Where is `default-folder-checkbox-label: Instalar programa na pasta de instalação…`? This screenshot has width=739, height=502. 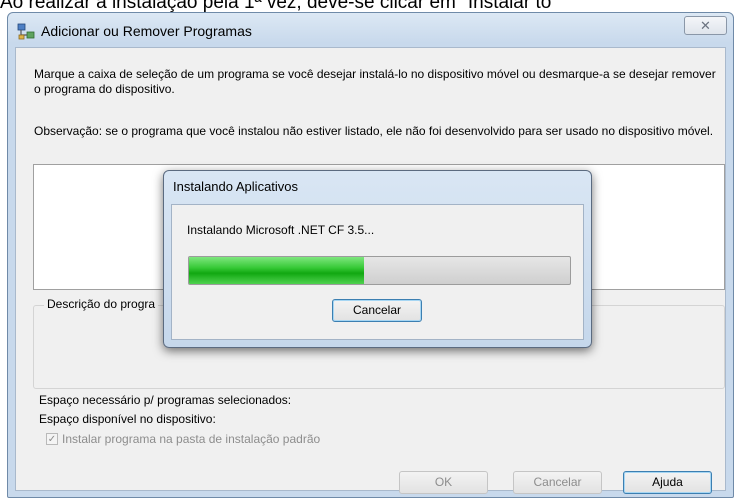 default-folder-checkbox-label: Instalar programa na pasta de instalação… is located at coordinates (191, 439).